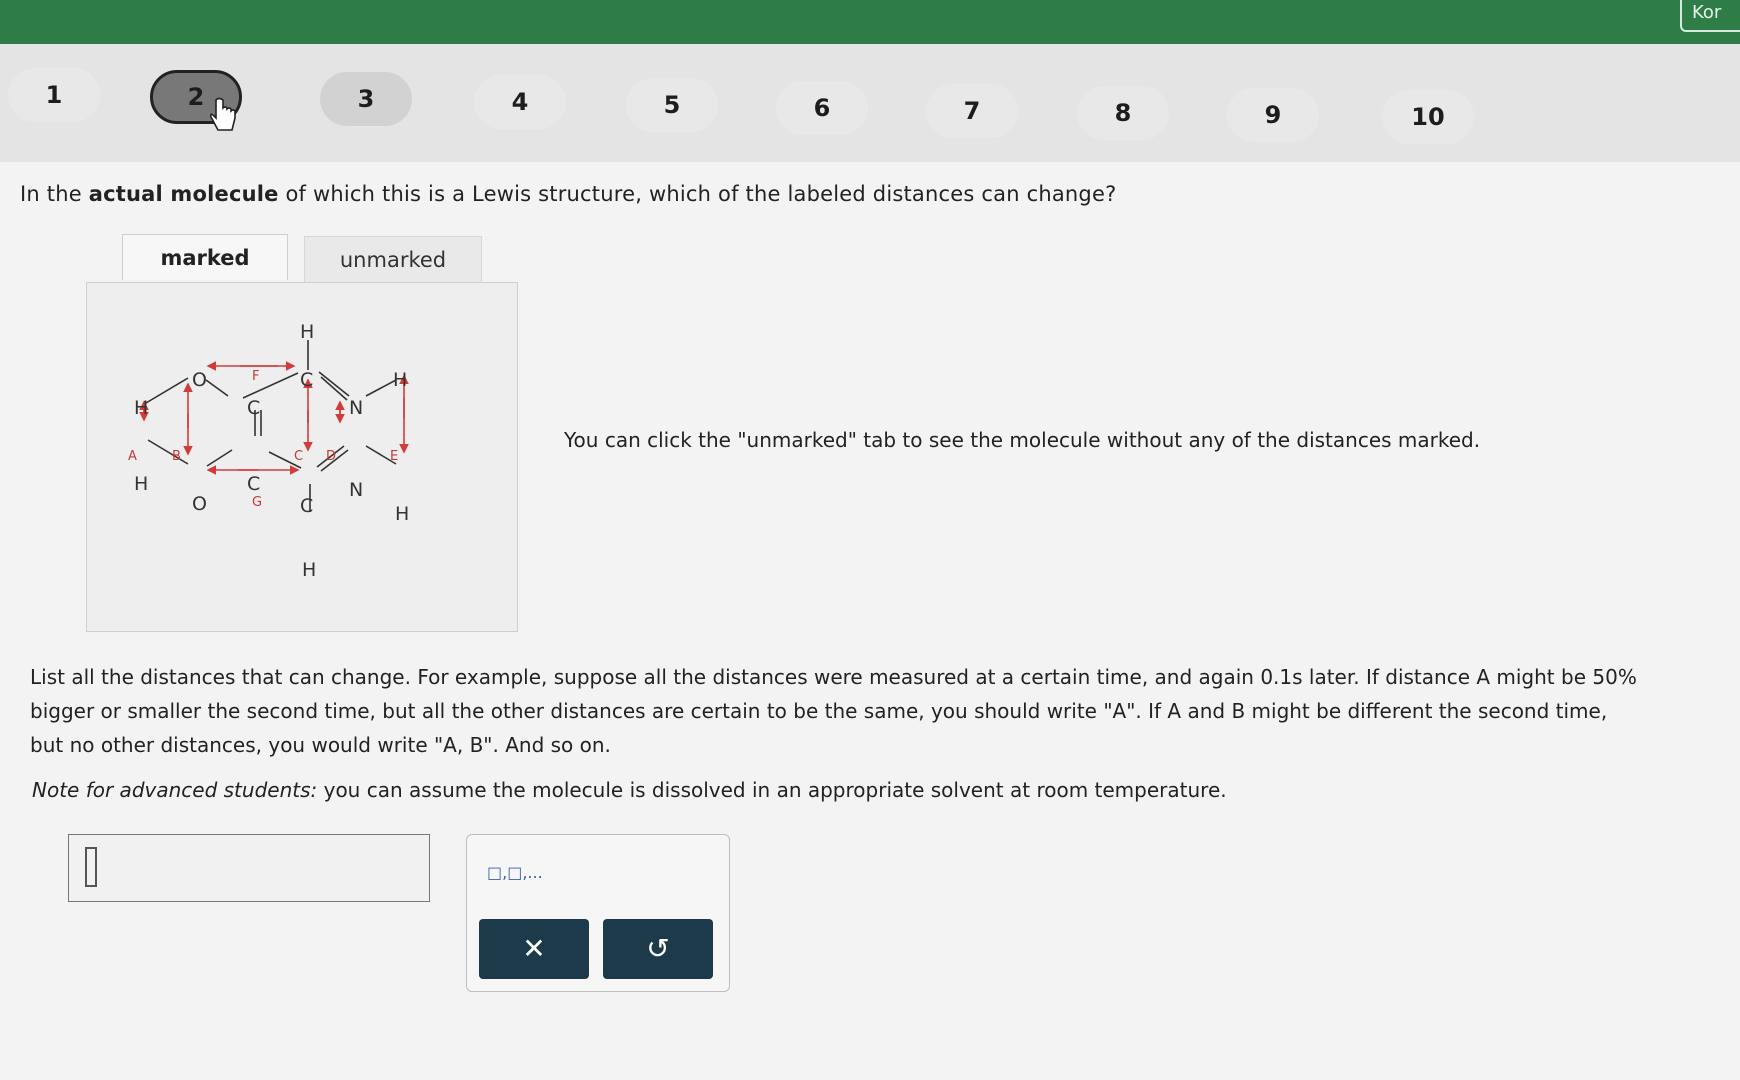 The height and width of the screenshot is (1080, 1740). Describe the element at coordinates (253, 408) in the screenshot. I see `atom-c-upper-middle: C` at that location.